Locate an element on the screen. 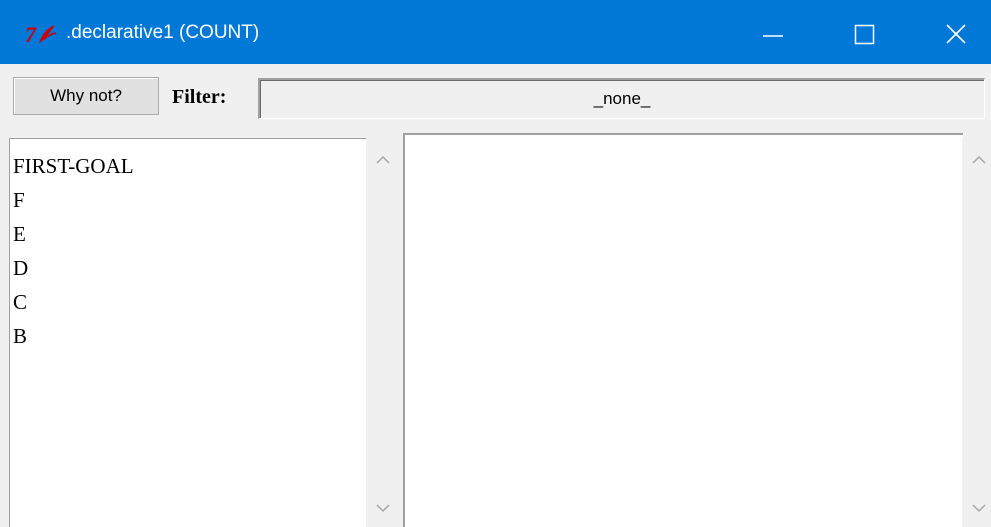  list-item: E is located at coordinates (73, 234).